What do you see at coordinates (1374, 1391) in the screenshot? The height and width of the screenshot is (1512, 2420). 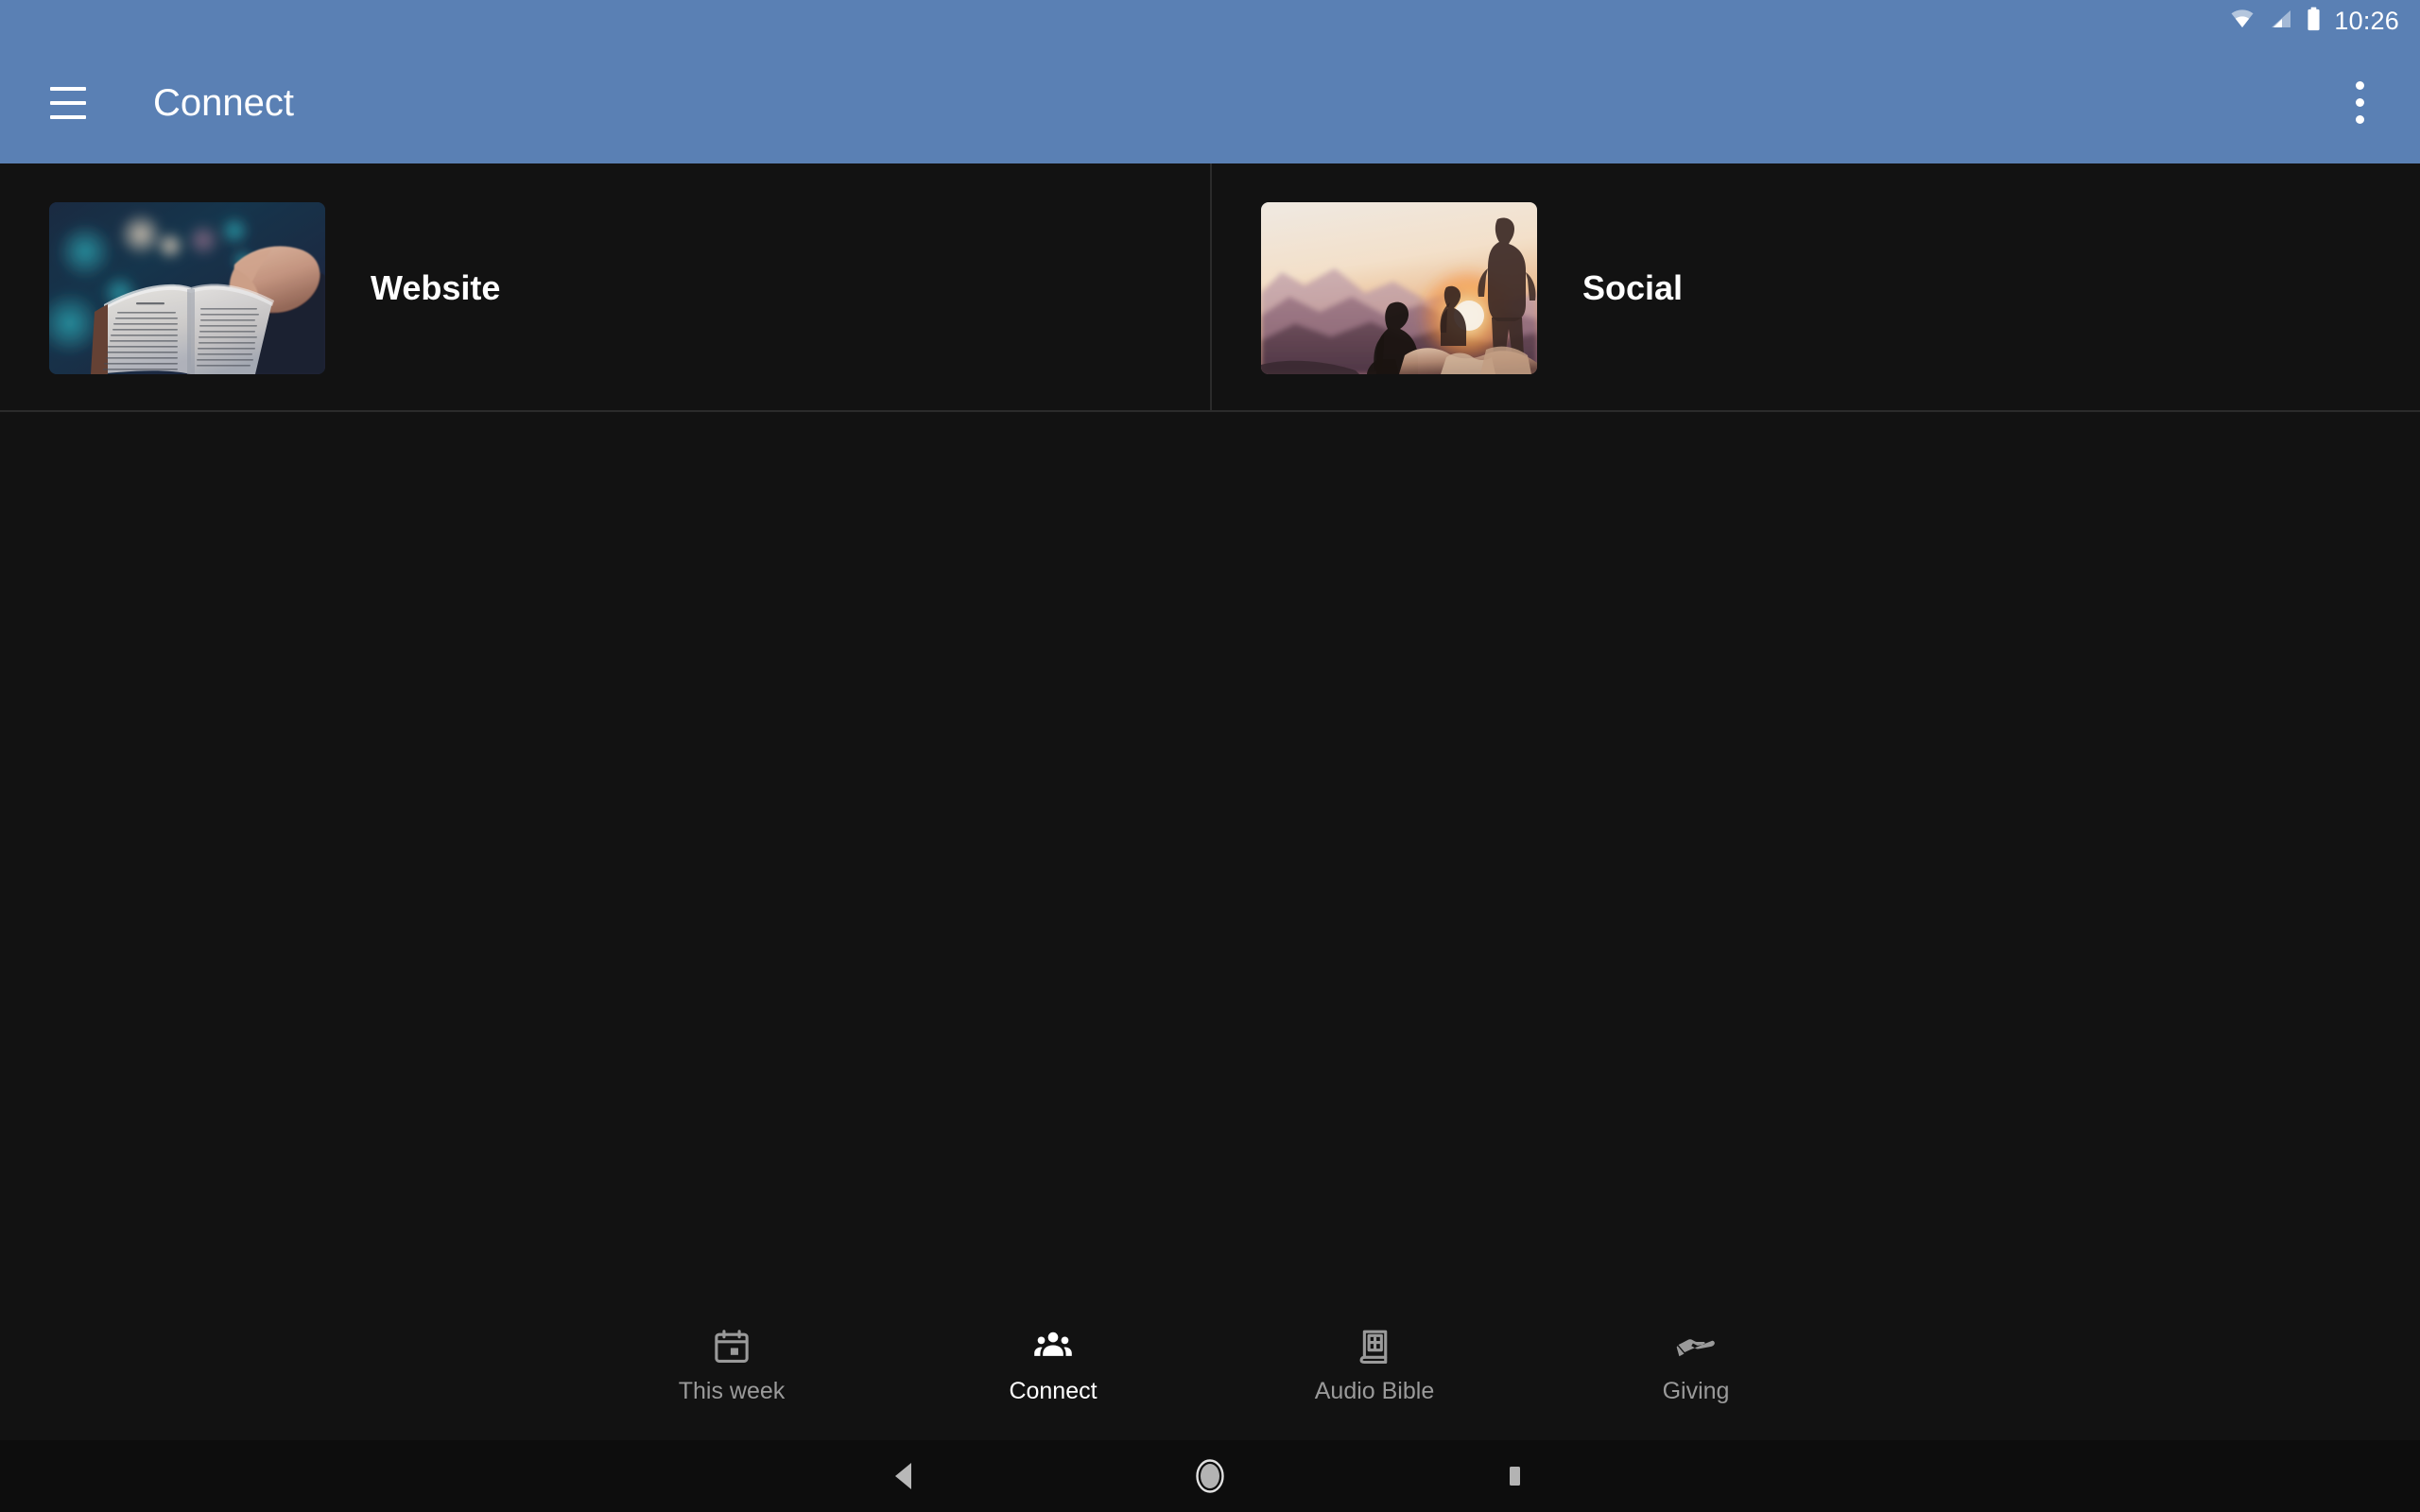 I see `nav-tab-label: Audio Bible` at bounding box center [1374, 1391].